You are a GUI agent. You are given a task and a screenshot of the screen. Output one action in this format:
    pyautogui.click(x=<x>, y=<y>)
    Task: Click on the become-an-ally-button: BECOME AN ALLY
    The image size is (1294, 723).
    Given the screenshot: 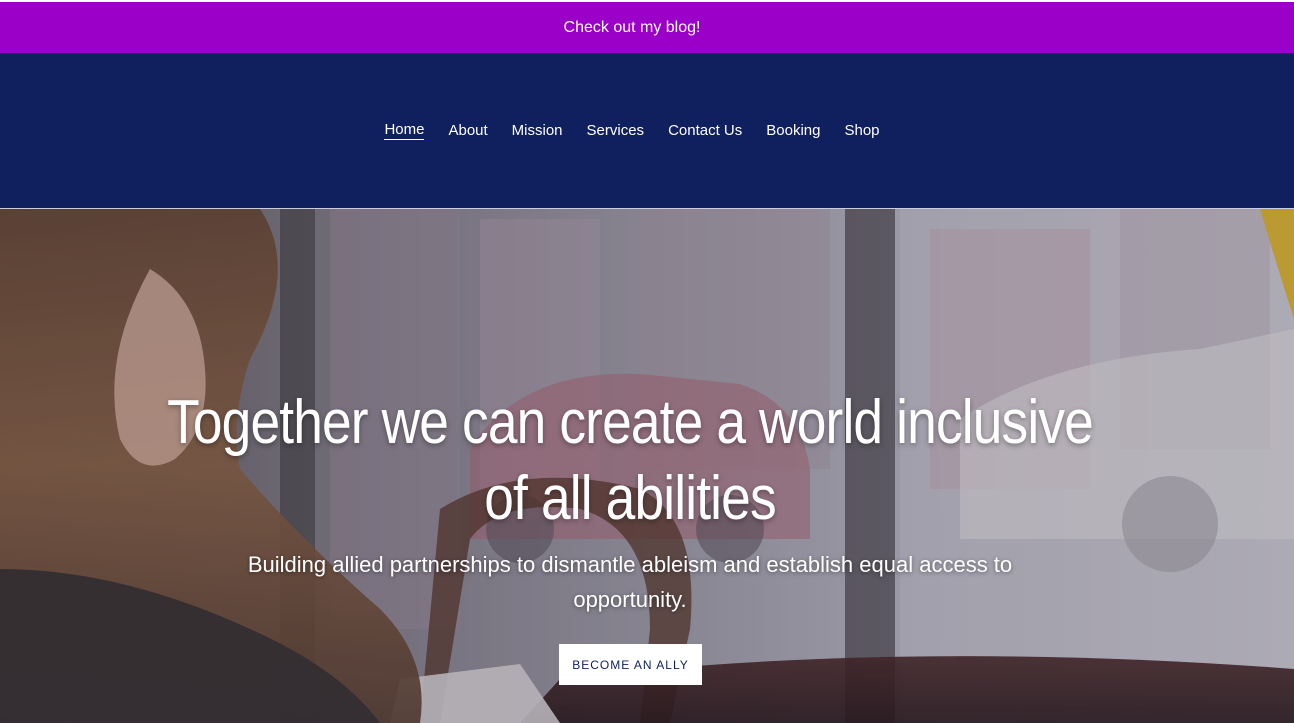 What is the action you would take?
    pyautogui.click(x=630, y=664)
    